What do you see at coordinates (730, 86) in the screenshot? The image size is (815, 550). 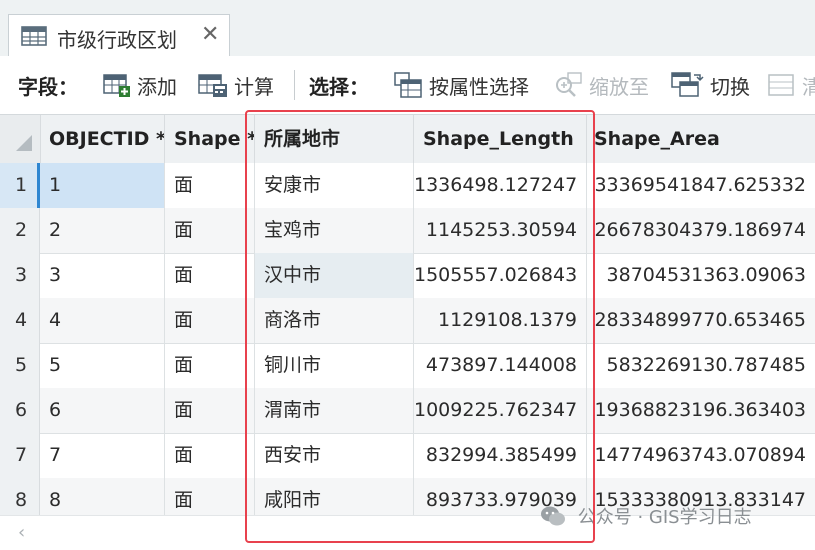 I see `switch-selection-label: 切换` at bounding box center [730, 86].